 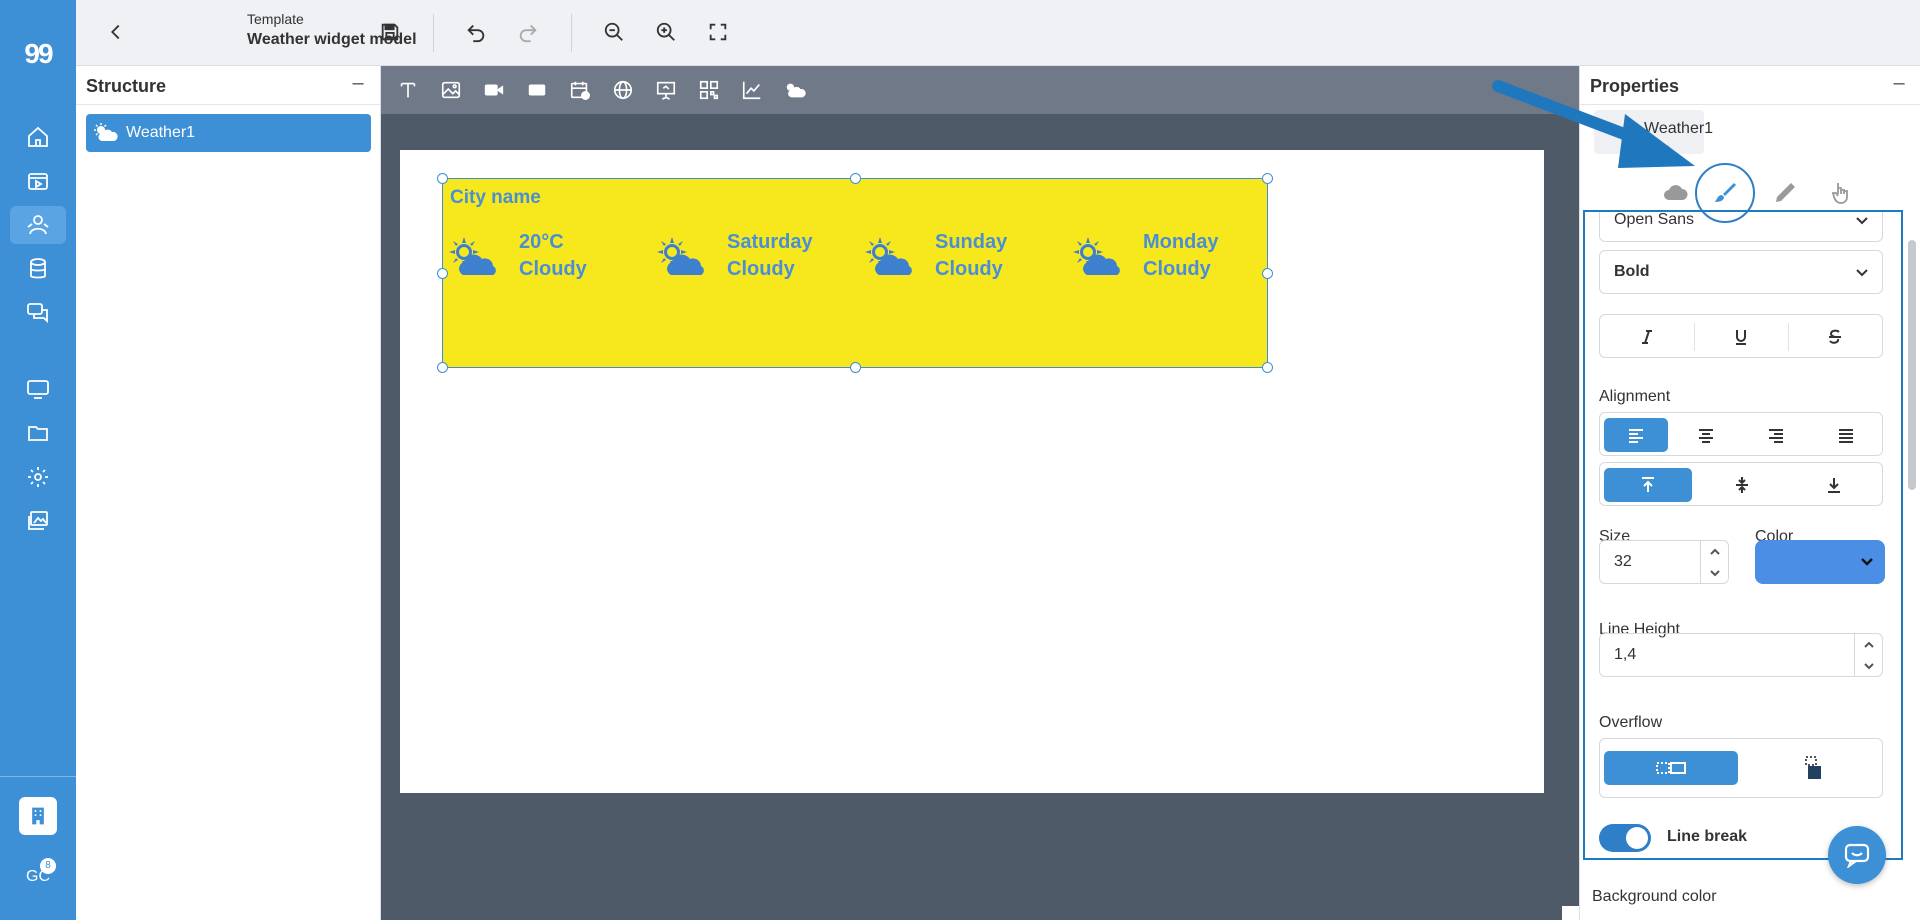 I want to click on gallery-icon, so click(x=38, y=520).